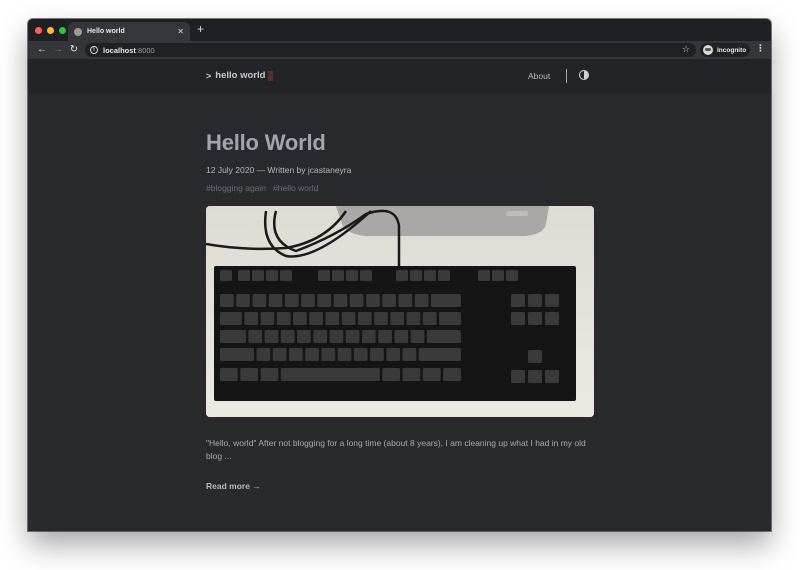  What do you see at coordinates (240, 75) in the screenshot?
I see `site-logo-link: > hello world` at bounding box center [240, 75].